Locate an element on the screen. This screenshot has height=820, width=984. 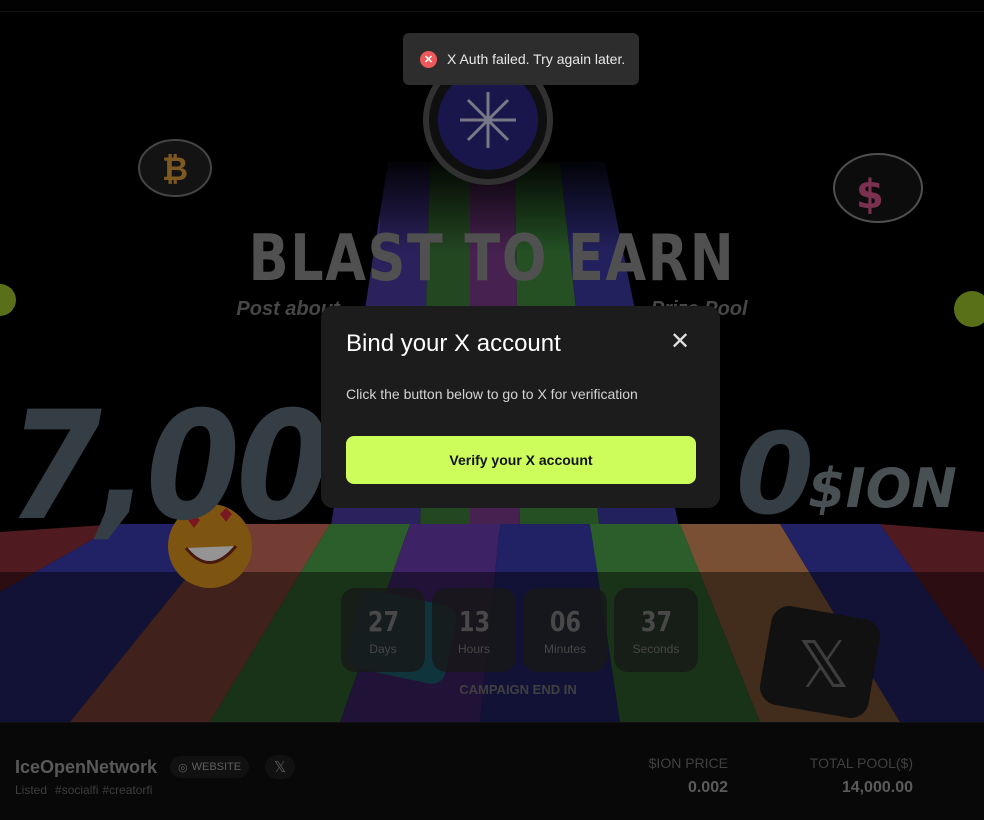
modal-title: Bind your X account is located at coordinates (453, 343).